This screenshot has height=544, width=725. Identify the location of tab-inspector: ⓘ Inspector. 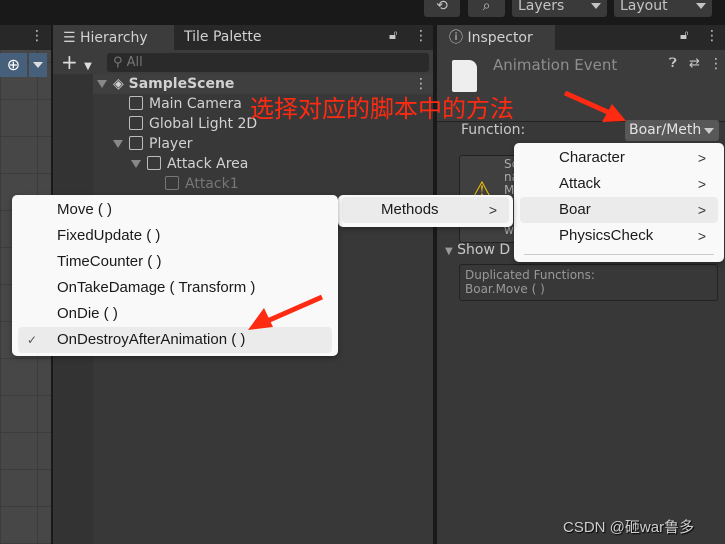
(496, 37).